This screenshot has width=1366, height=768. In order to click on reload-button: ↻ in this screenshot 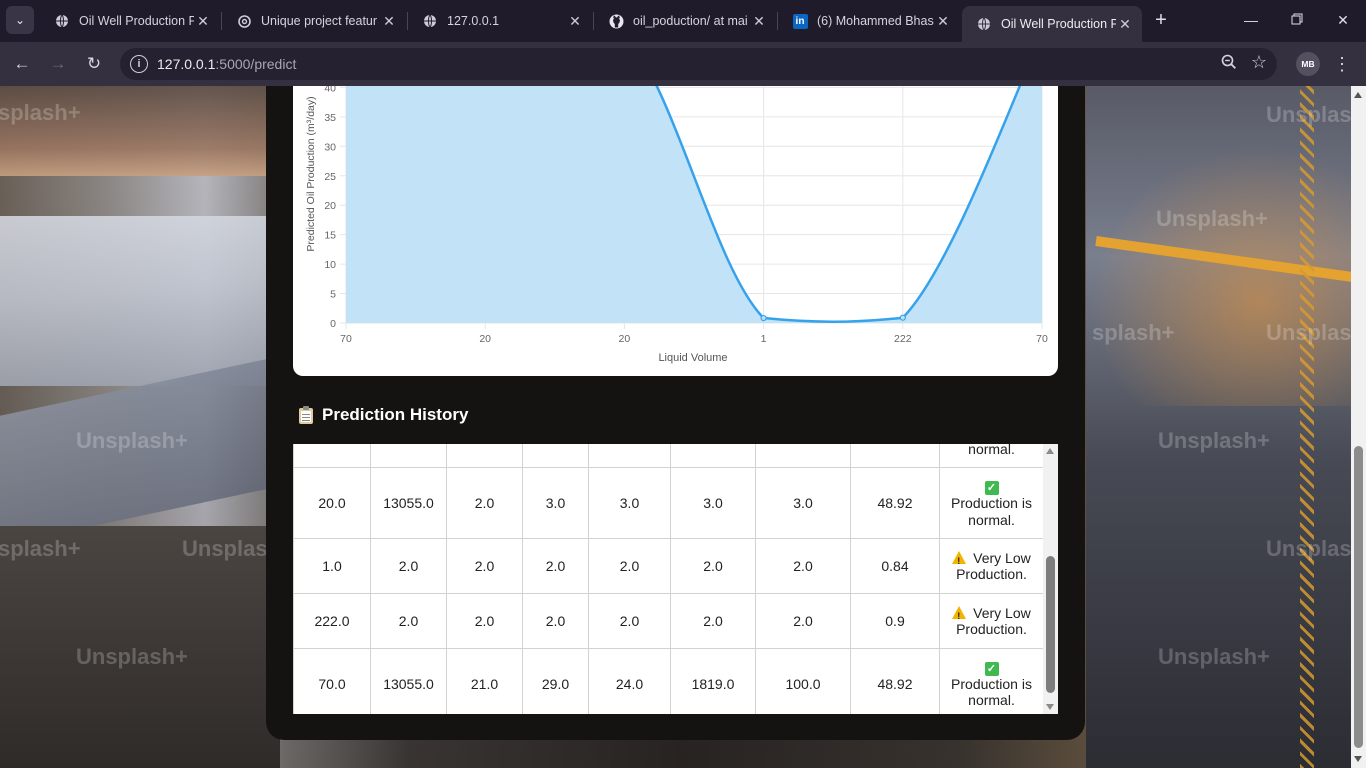, I will do `click(94, 64)`.